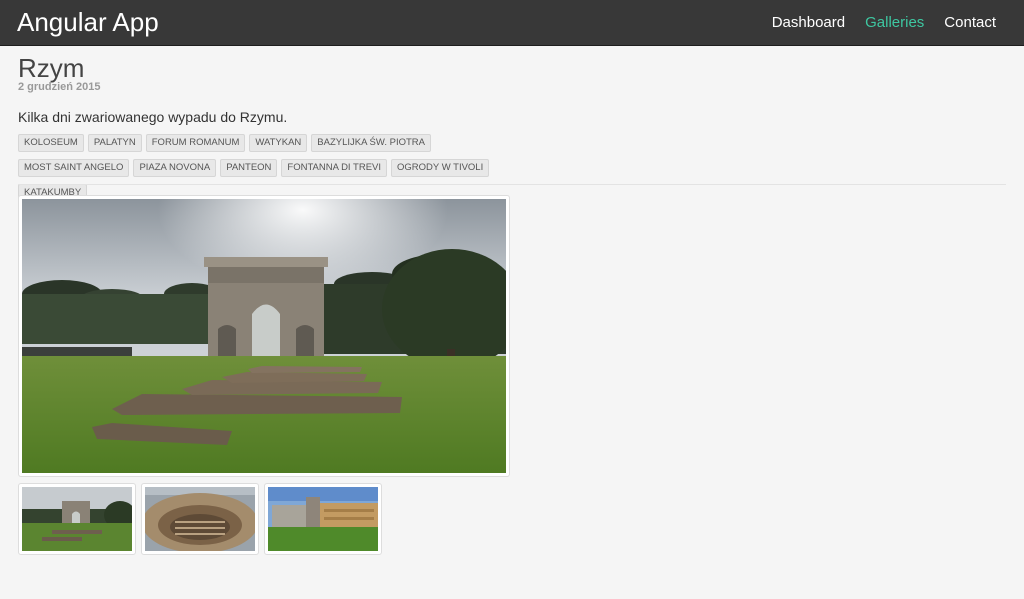 The width and height of the screenshot is (1024, 599). What do you see at coordinates (512, 184) in the screenshot?
I see `content-divider` at bounding box center [512, 184].